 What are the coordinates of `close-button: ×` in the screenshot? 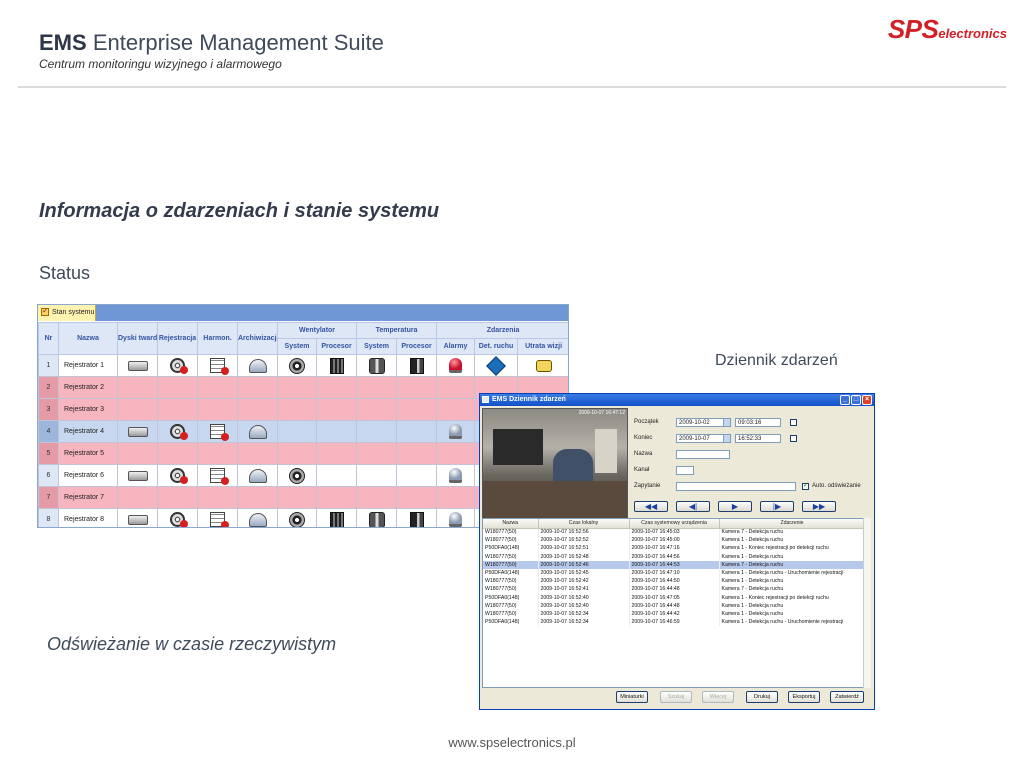 It's located at (867, 400).